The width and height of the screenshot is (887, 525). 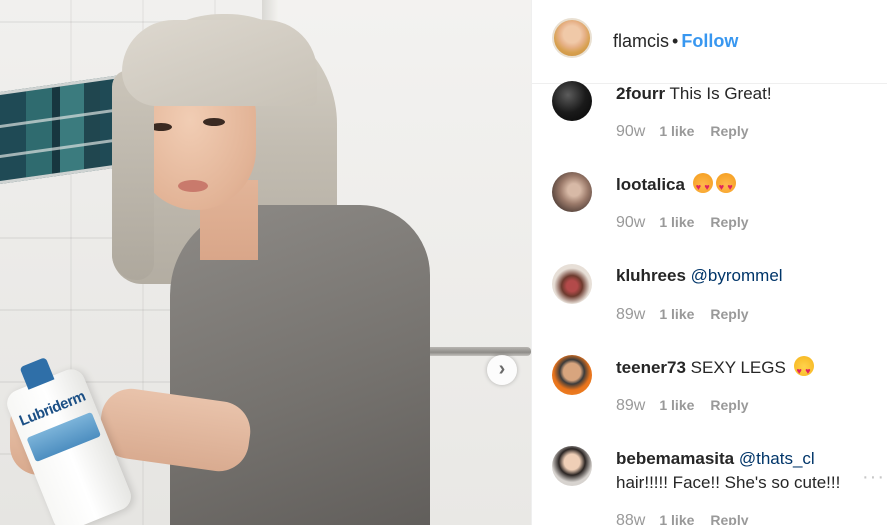 What do you see at coordinates (219, 63) in the screenshot?
I see `hair-fringe` at bounding box center [219, 63].